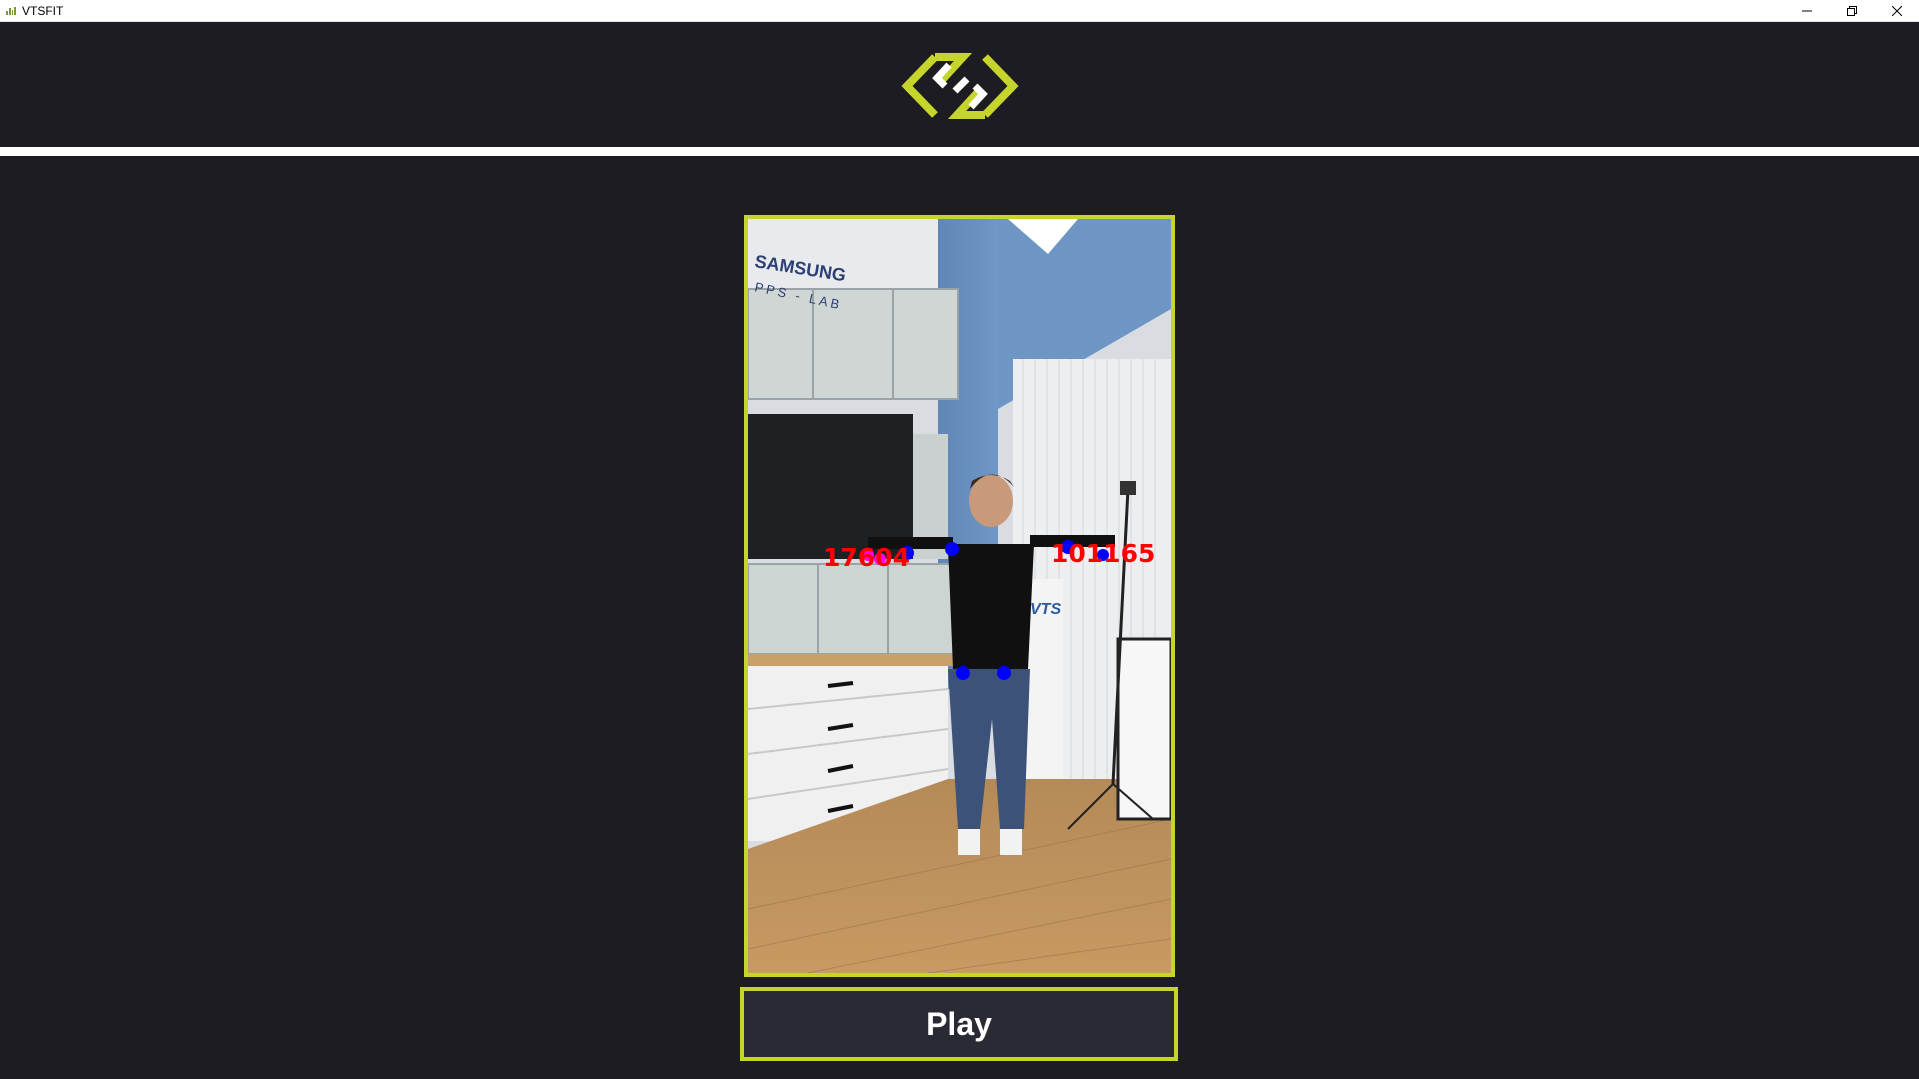 Image resolution: width=1919 pixels, height=1079 pixels. What do you see at coordinates (959, 11) in the screenshot?
I see `title-bar: VTSFIT` at bounding box center [959, 11].